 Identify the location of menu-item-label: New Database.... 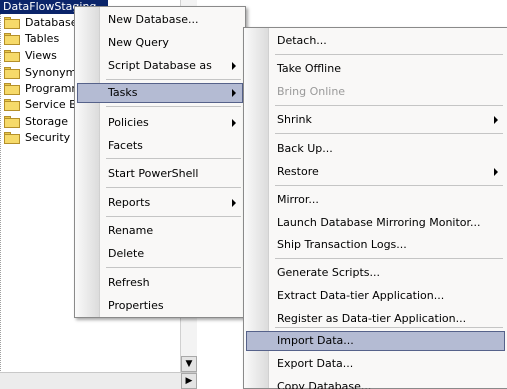
(153, 19).